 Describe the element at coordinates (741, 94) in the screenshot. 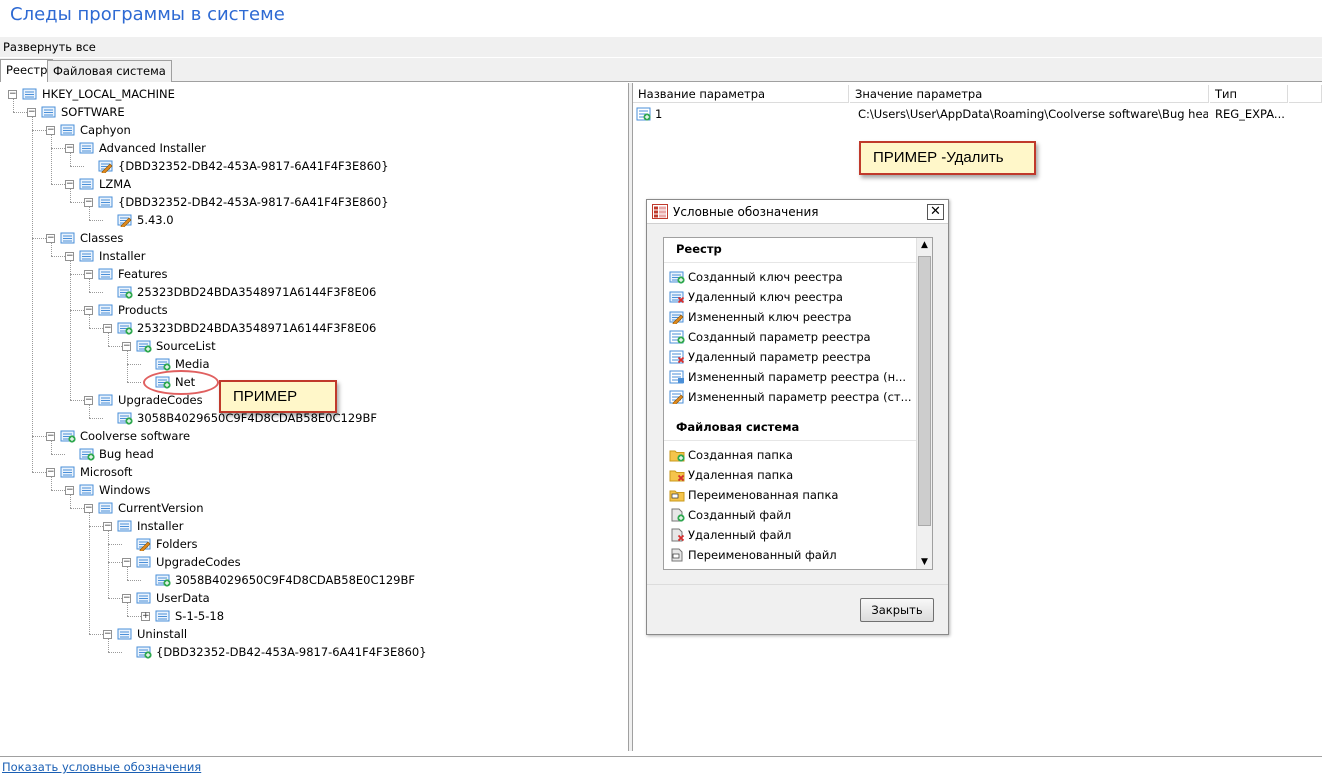

I see `column-header-name: Название параметра` at that location.